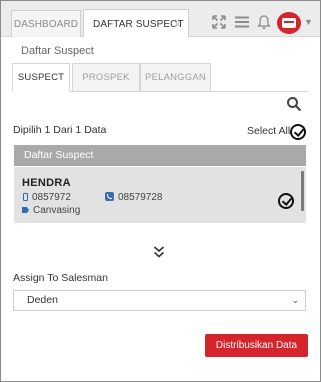 The height and width of the screenshot is (382, 321). I want to click on distribute-data-button: Distribusikan Data, so click(256, 345).